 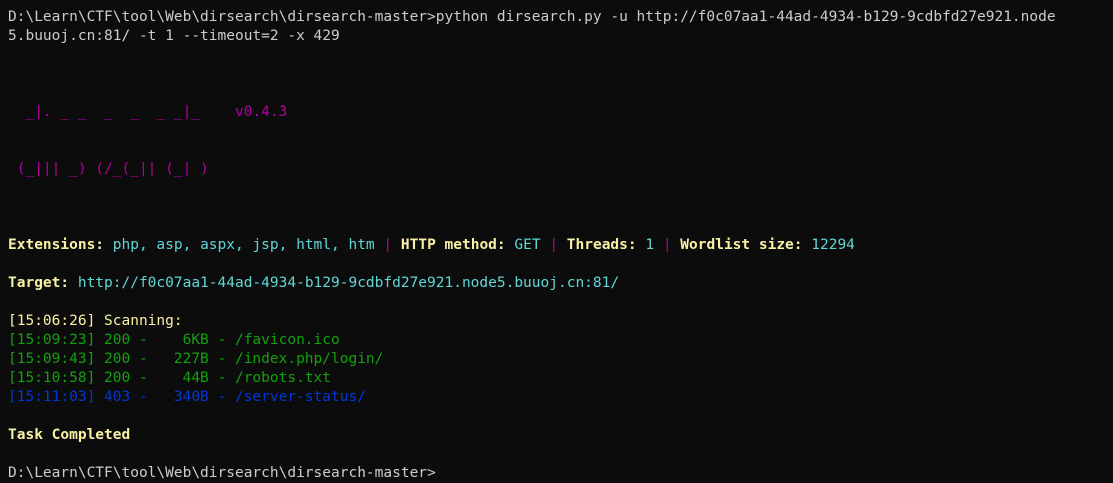 I want to click on http-method-label: HTTP method:, so click(x=453, y=245).